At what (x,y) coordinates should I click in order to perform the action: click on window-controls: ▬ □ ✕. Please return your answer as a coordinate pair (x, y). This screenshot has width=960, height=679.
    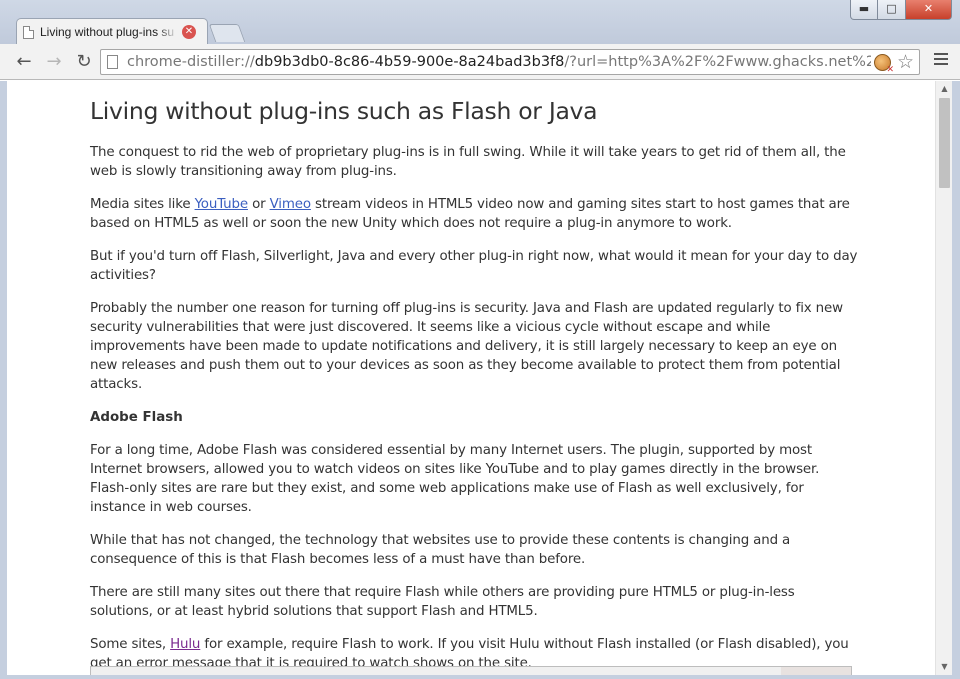
    Looking at the image, I should click on (901, 10).